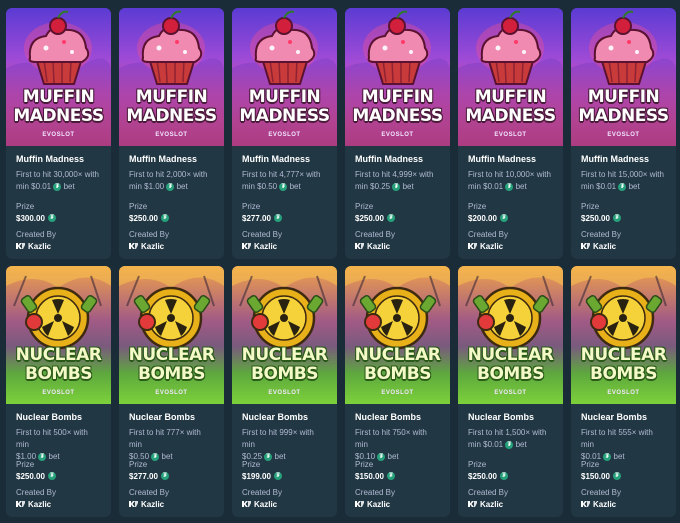 Image resolution: width=680 pixels, height=523 pixels. Describe the element at coordinates (623, 218) in the screenshot. I see `prize-value: $250.00 ₮` at that location.